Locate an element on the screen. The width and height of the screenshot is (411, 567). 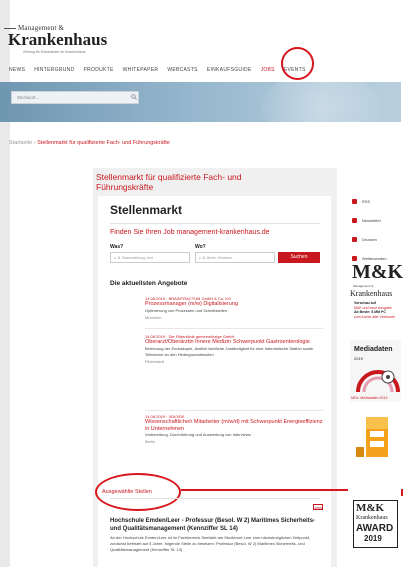
sidebar-item-print: Drucken is located at coordinates (364, 240).